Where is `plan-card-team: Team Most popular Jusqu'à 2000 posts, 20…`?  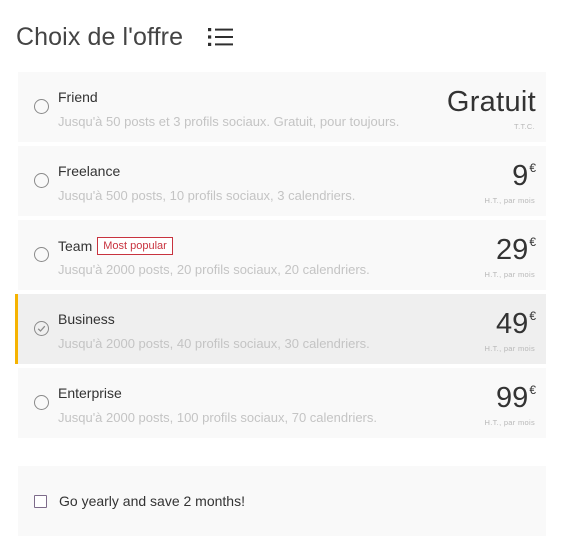
plan-card-team: Team Most popular Jusqu'à 2000 posts, 20… is located at coordinates (282, 255).